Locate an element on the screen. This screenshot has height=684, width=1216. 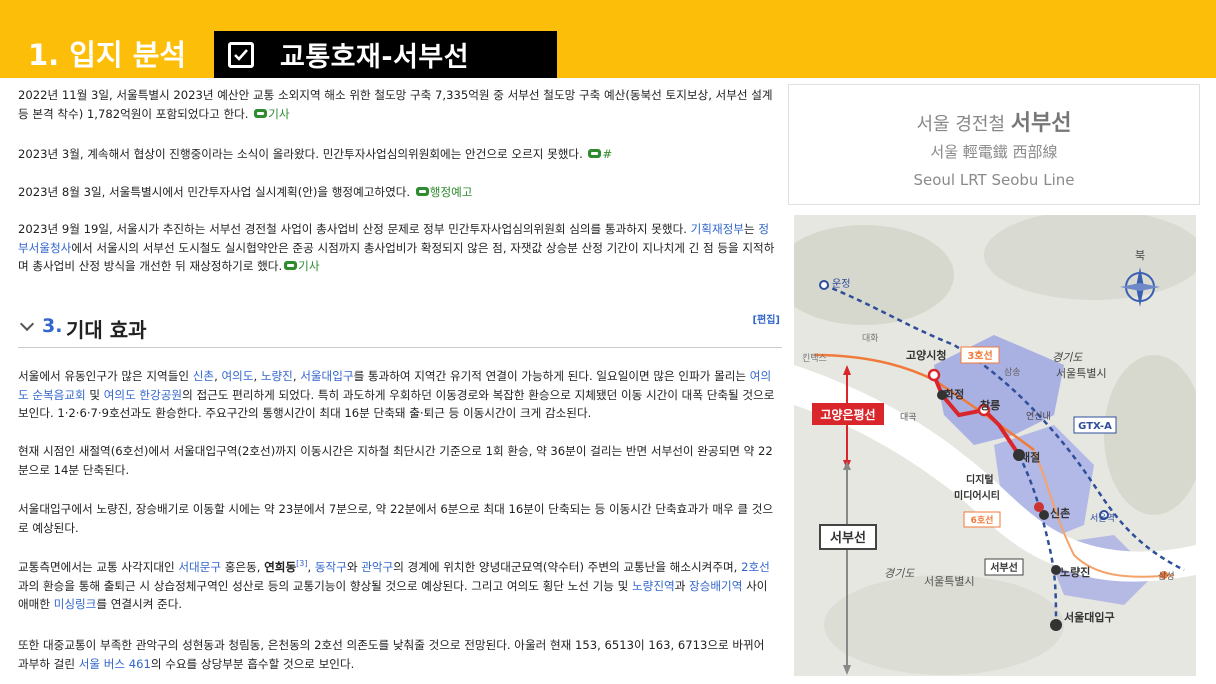
inline-link: [3] is located at coordinates (301, 563).